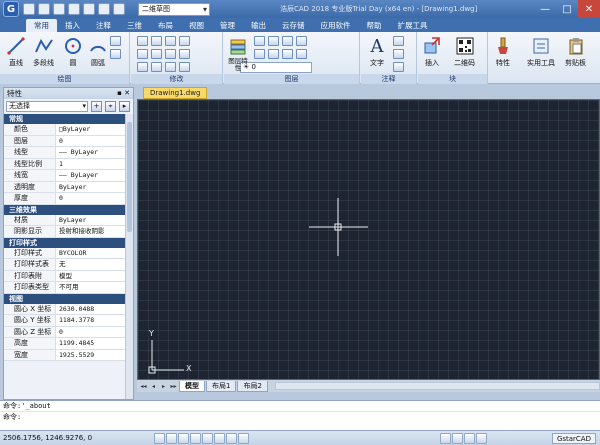 The width and height of the screenshot is (600, 445). Describe the element at coordinates (398, 41) in the screenshot. I see `dimension-icon` at that location.